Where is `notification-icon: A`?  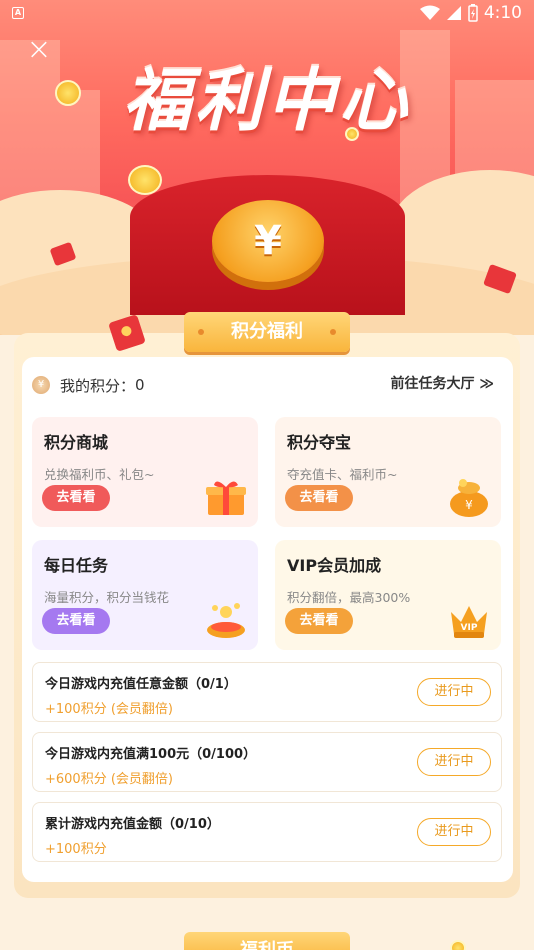 notification-icon: A is located at coordinates (18, 13).